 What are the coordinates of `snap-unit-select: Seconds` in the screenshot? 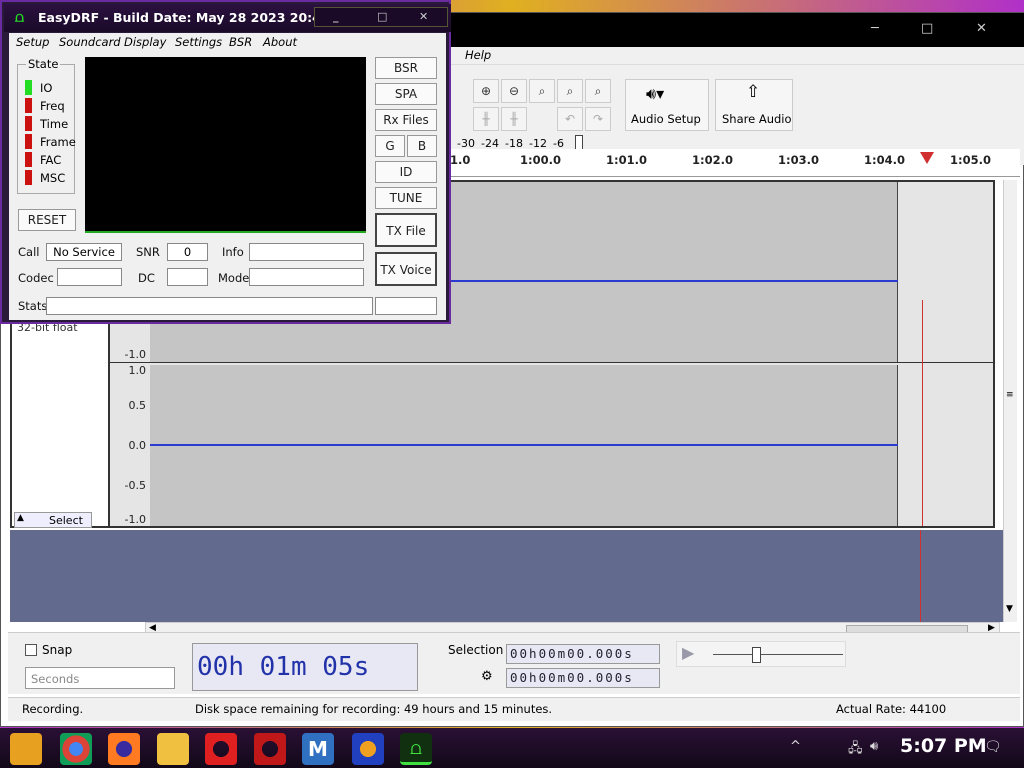 It's located at (100, 678).